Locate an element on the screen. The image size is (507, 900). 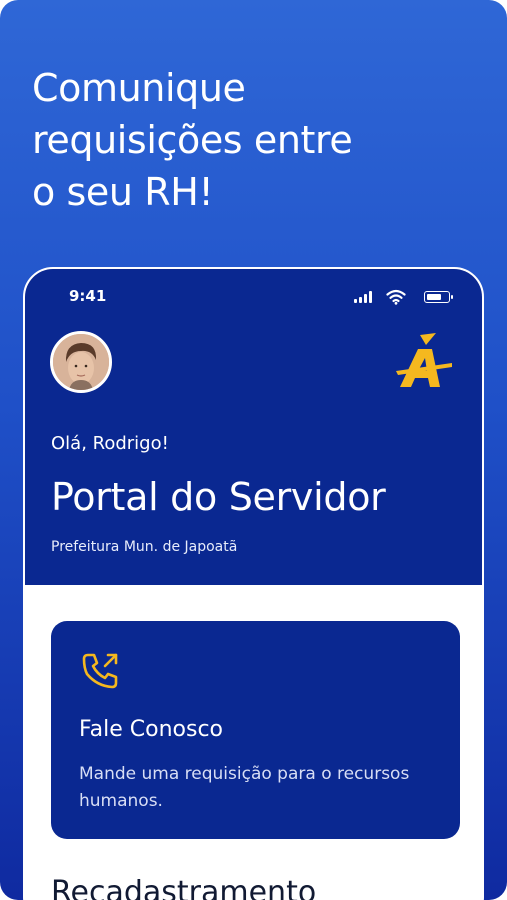
status-icons is located at coordinates (391, 297).